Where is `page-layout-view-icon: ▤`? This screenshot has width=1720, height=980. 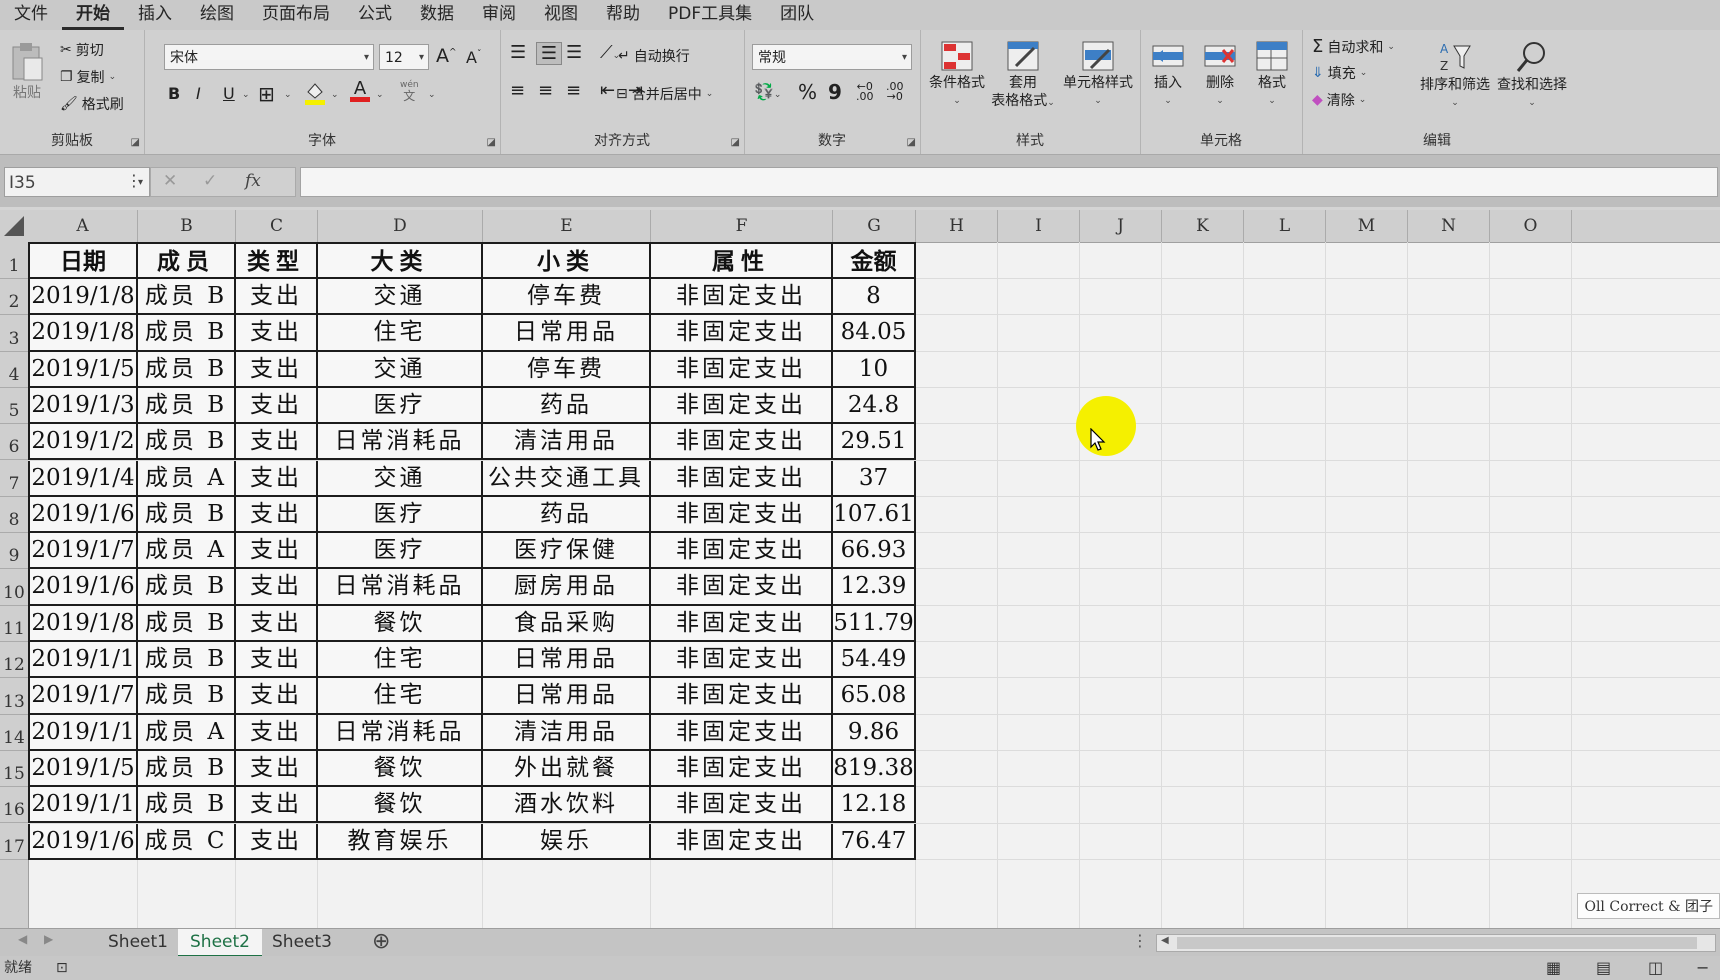
page-layout-view-icon: ▤ is located at coordinates (1603, 968).